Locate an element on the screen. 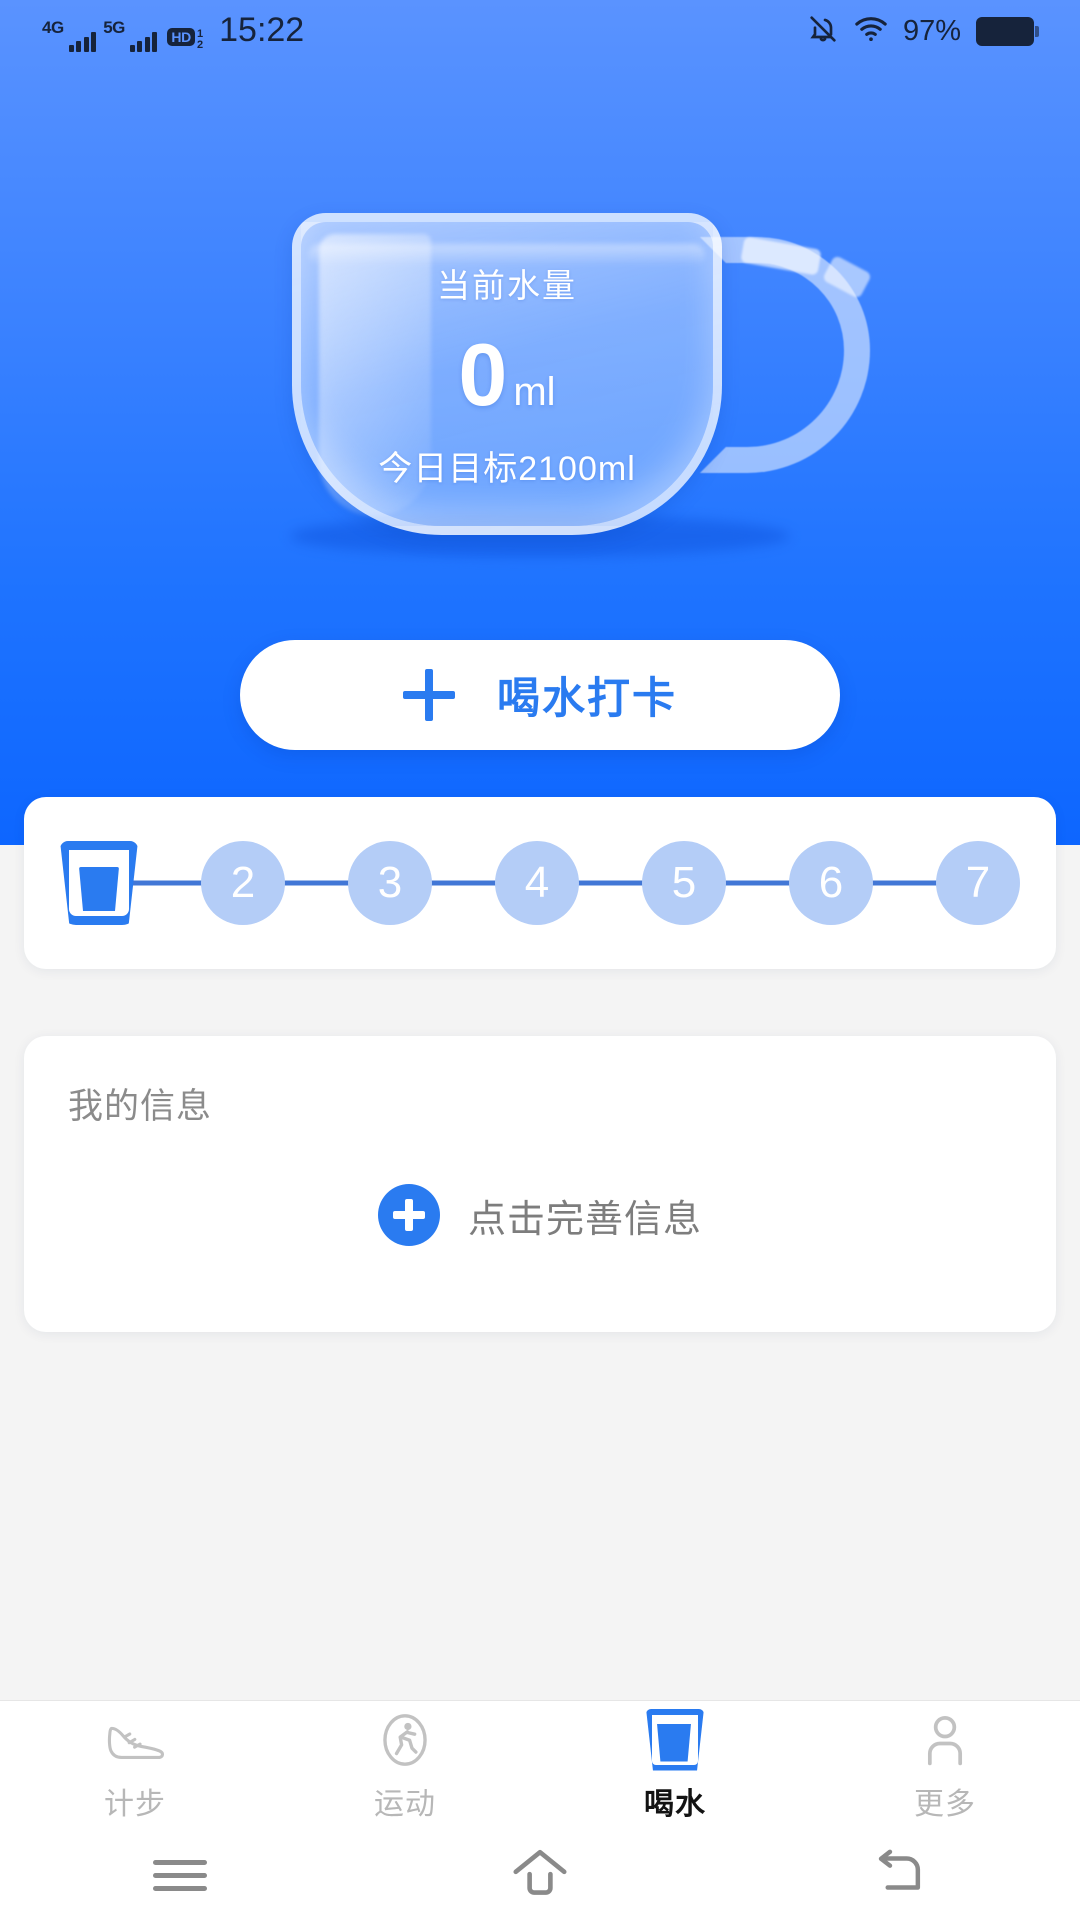 The height and width of the screenshot is (1920, 1080). sim-num: 1 is located at coordinates (200, 33).